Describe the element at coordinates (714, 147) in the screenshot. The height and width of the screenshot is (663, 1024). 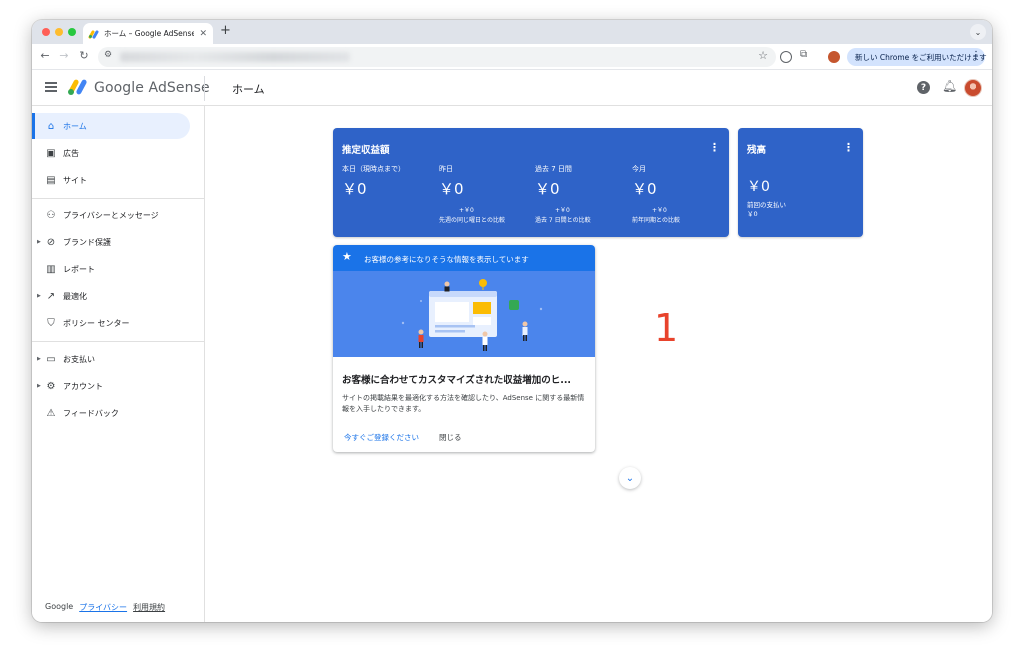
I see `earnings-more-vert-icon: ⋮` at that location.